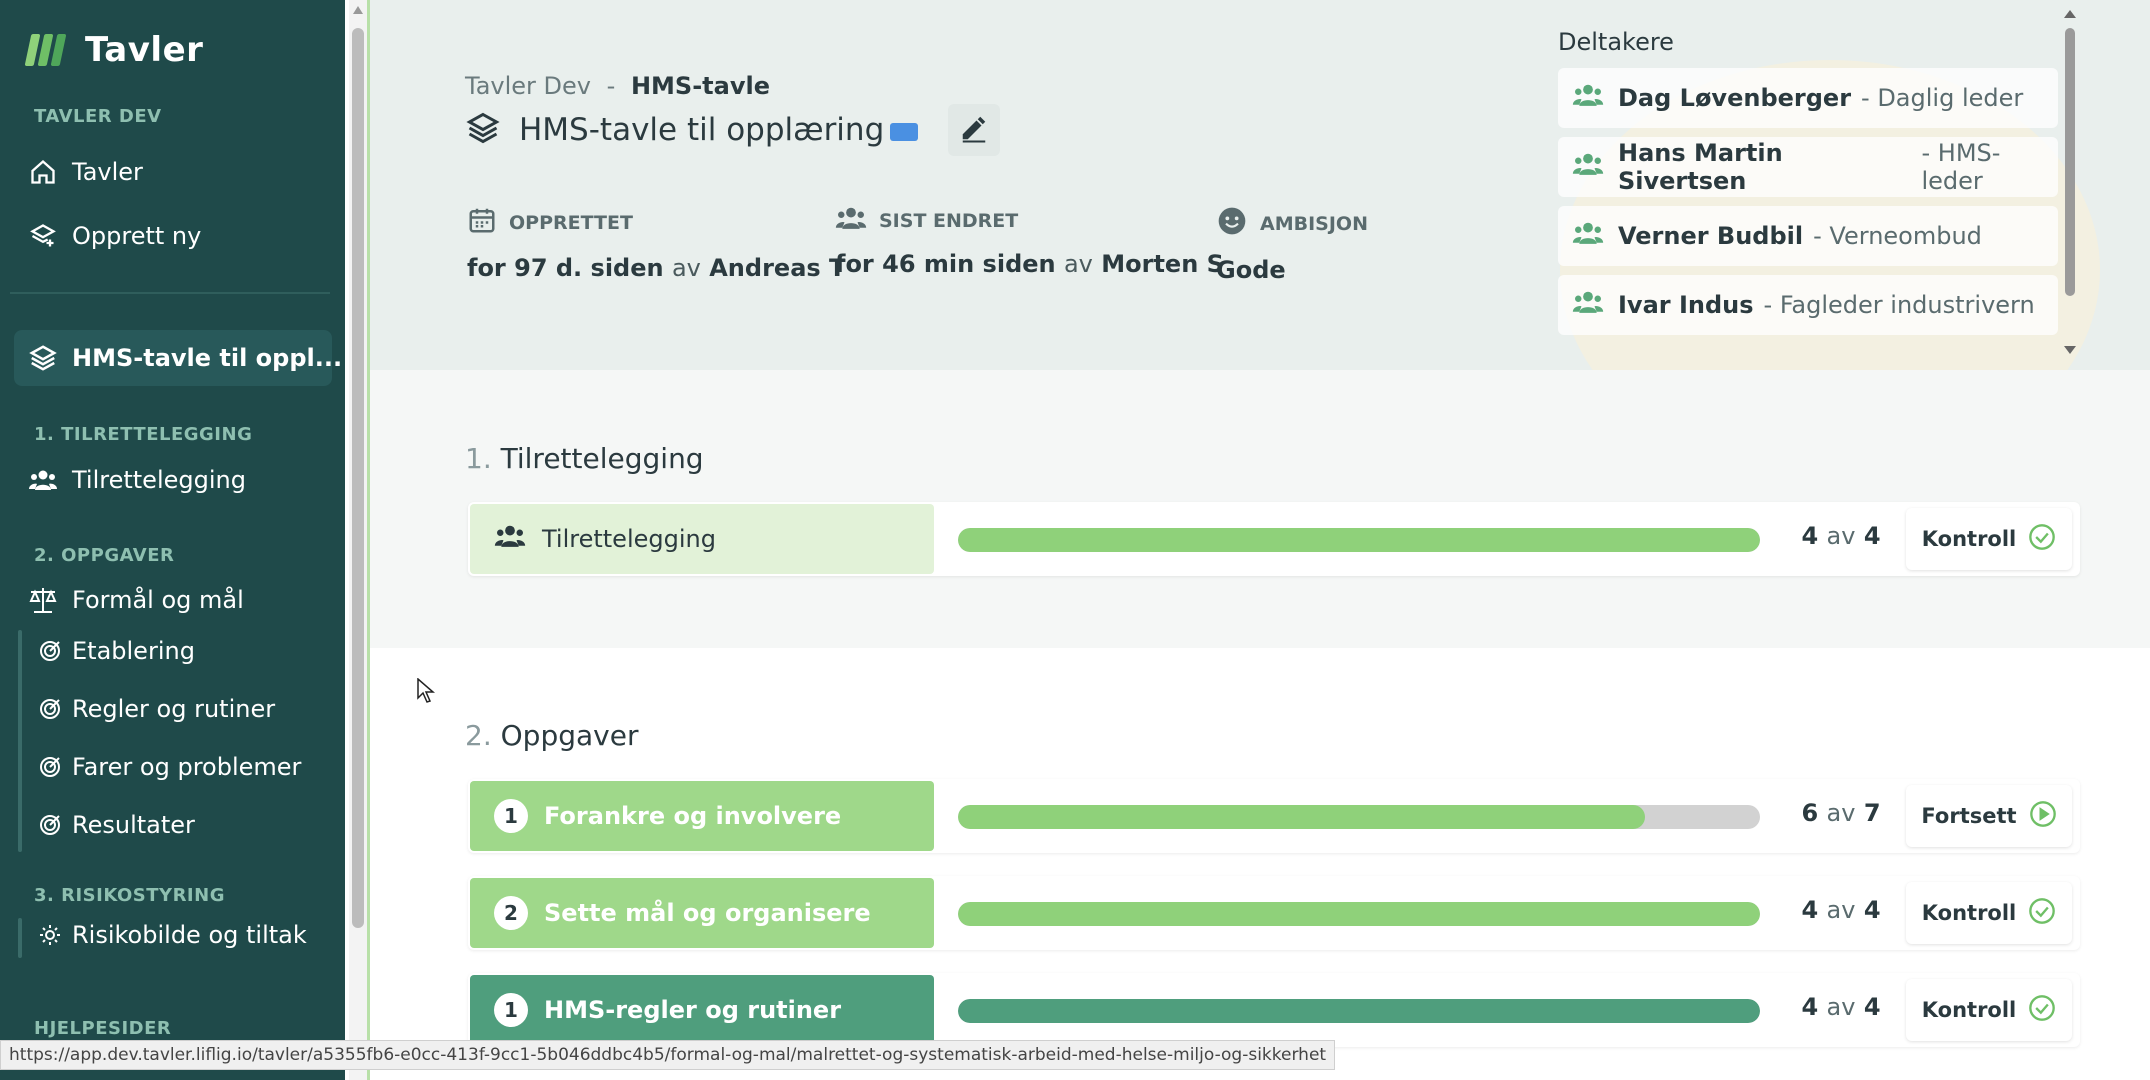 The image size is (2150, 1080). I want to click on participant-name: Hans Martin Sivertsen, so click(1700, 167).